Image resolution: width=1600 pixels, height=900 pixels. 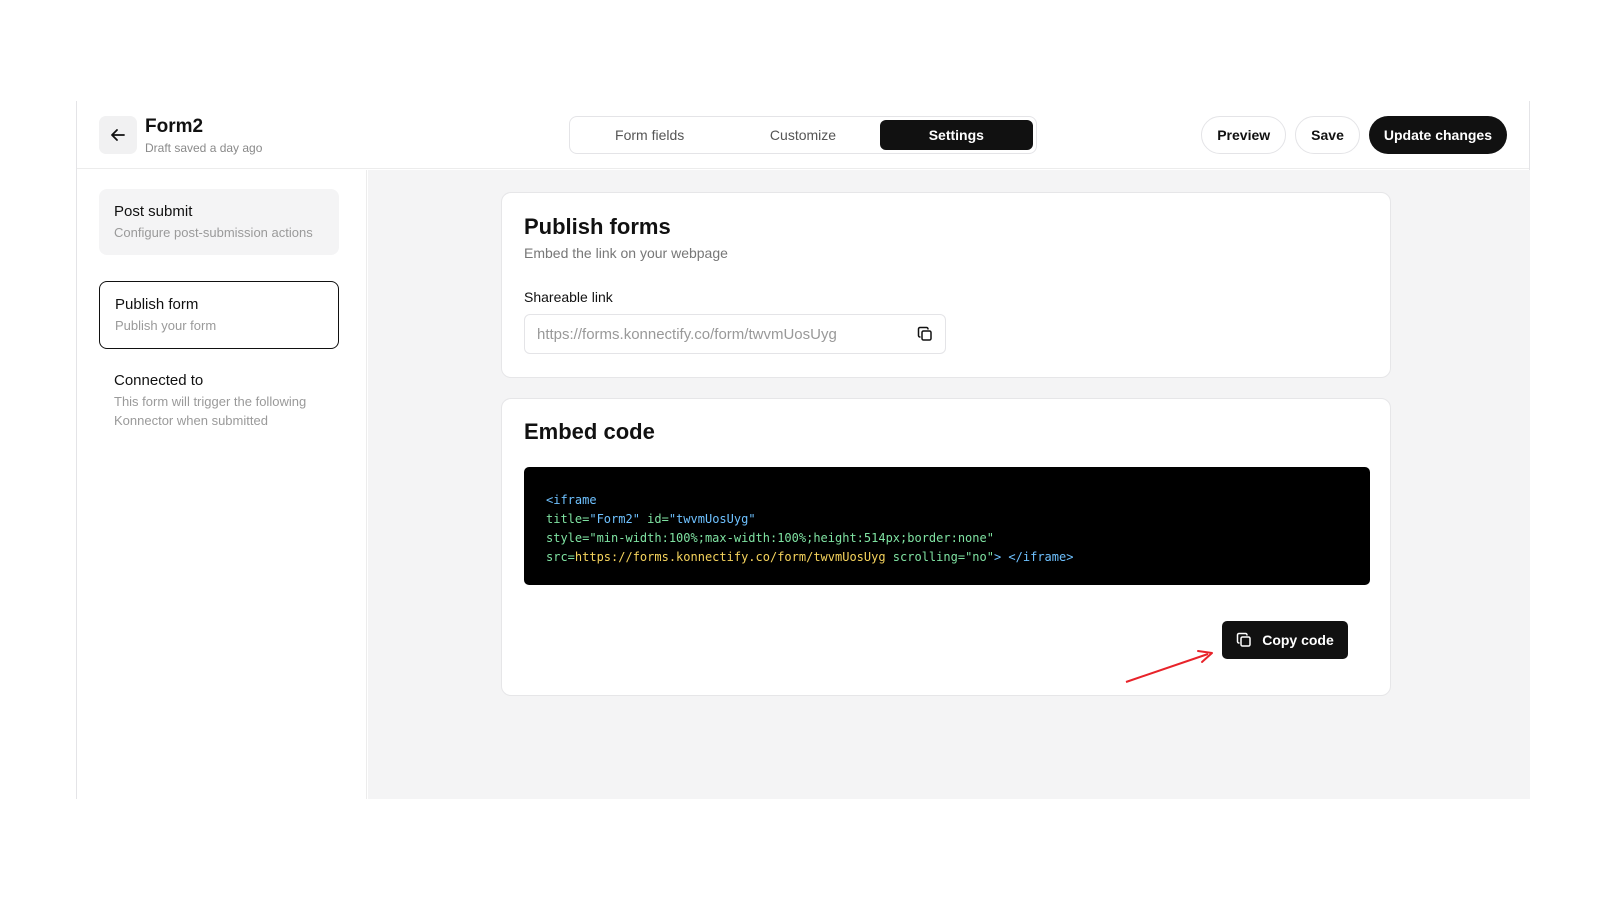 I want to click on sidebar-item-title: Connected to, so click(x=159, y=380).